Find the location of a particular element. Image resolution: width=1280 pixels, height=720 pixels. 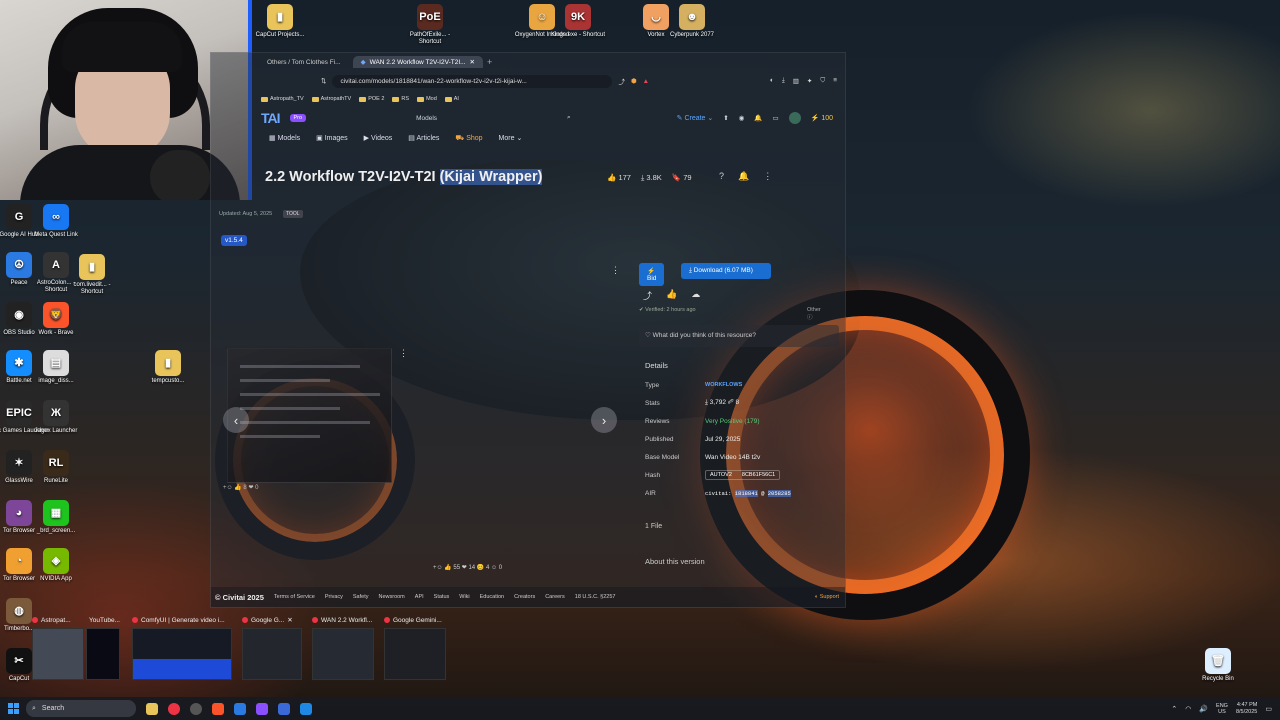

thumbnail-reactions: +☺ 👍 8 ❤ 0 is located at coordinates (240, 487).